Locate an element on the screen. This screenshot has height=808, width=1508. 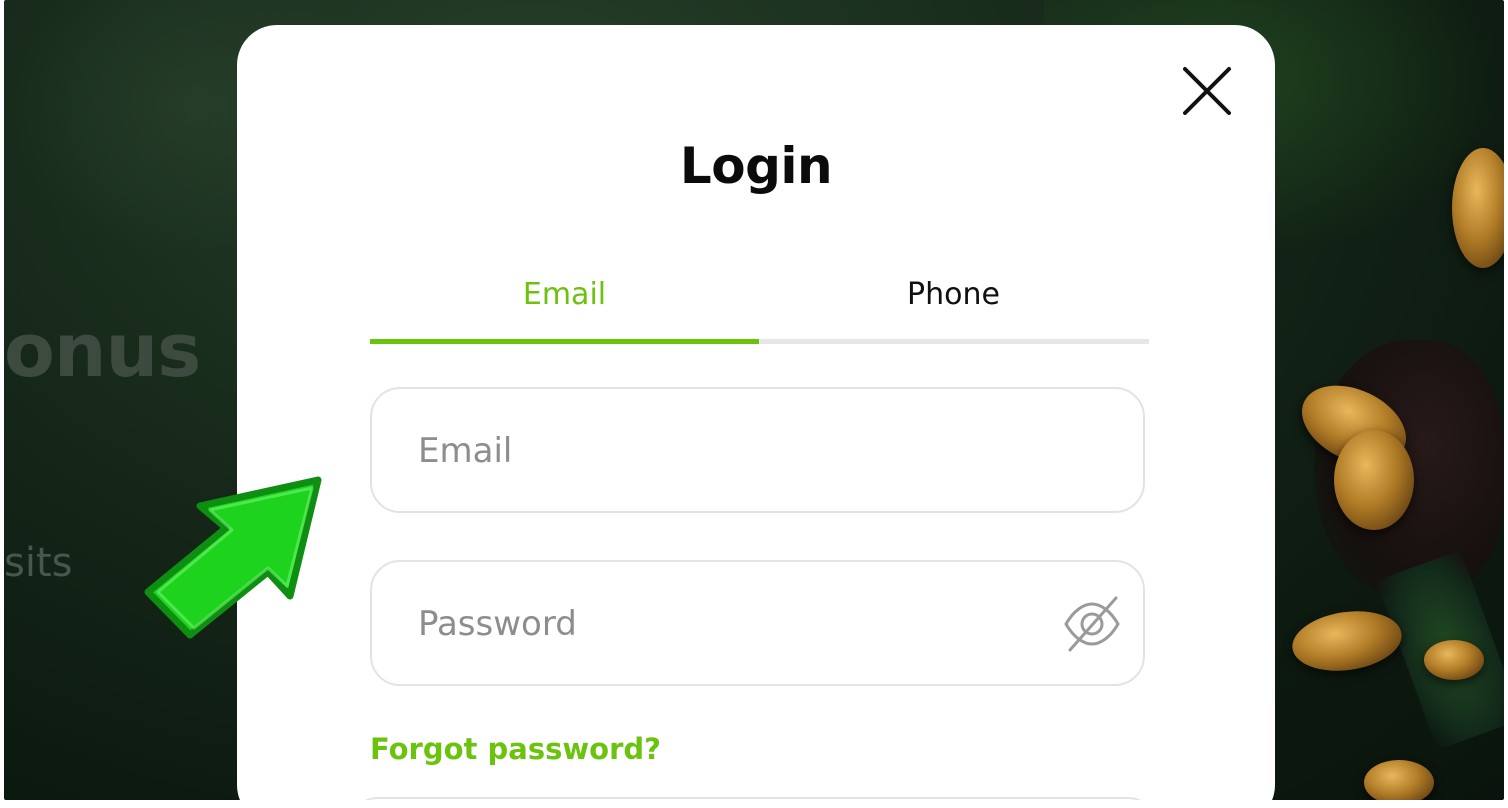
login-method-tabs: Email Phone is located at coordinates (759, 307).